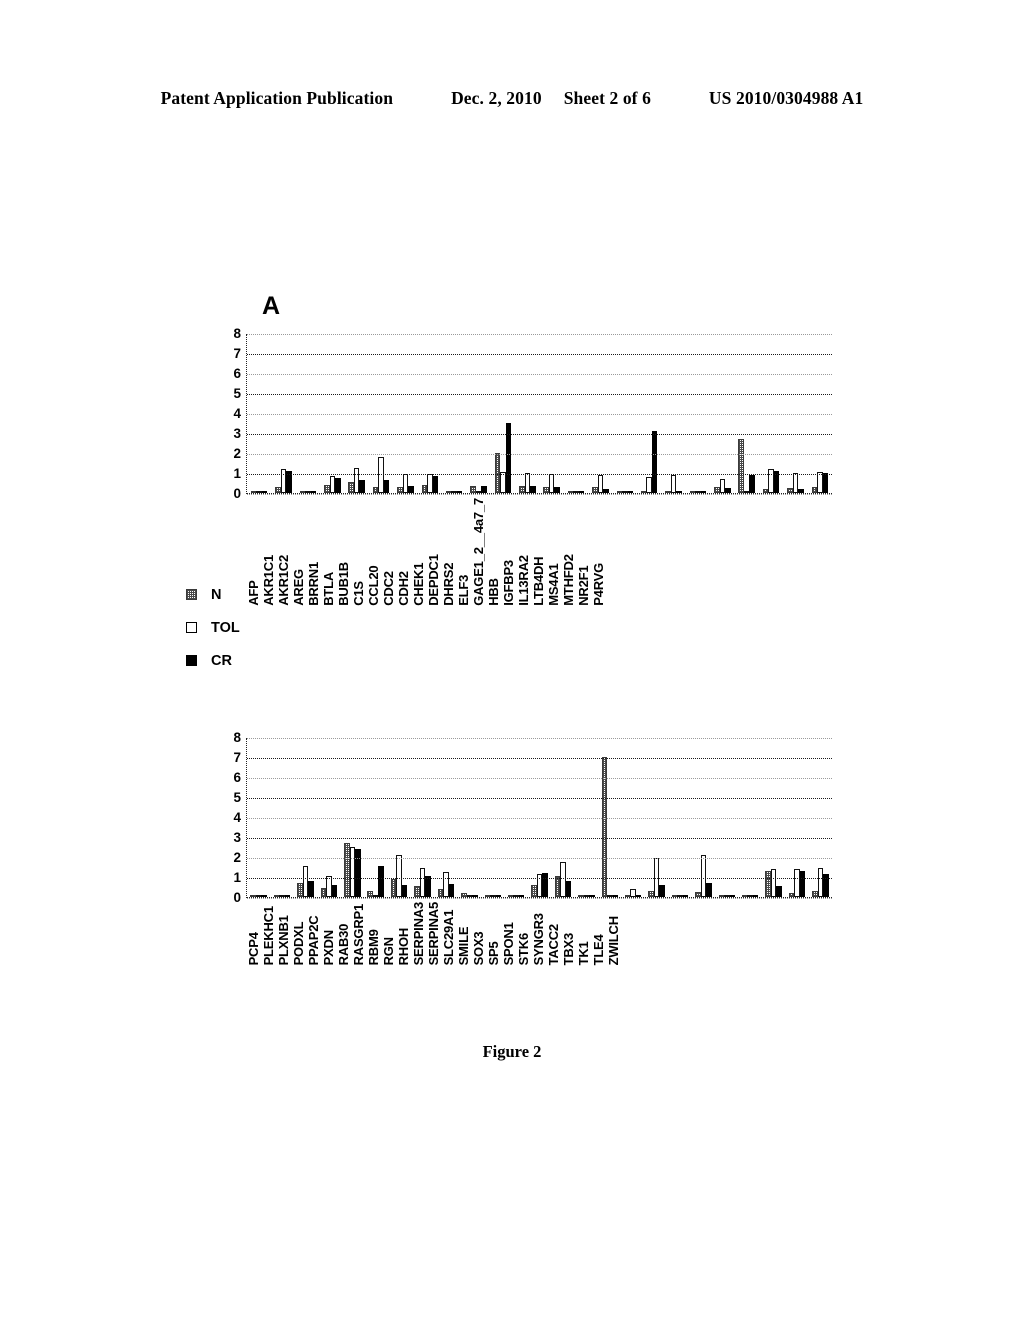  I want to click on x-axis-label-text: ZWILCH, so click(613, 941).